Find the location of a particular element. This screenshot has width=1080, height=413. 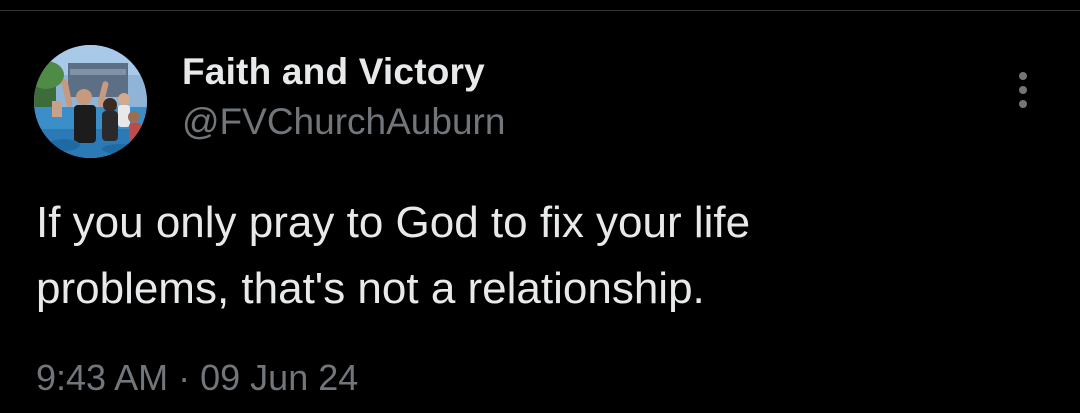

author-handle: @FVChurchAuburn is located at coordinates (343, 122).